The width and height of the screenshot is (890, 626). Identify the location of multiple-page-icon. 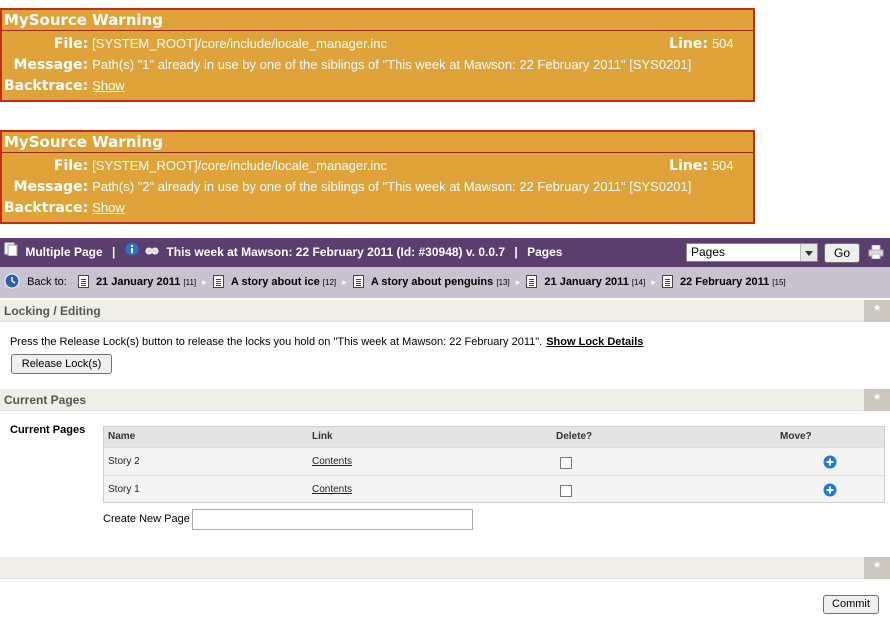
(11, 252).